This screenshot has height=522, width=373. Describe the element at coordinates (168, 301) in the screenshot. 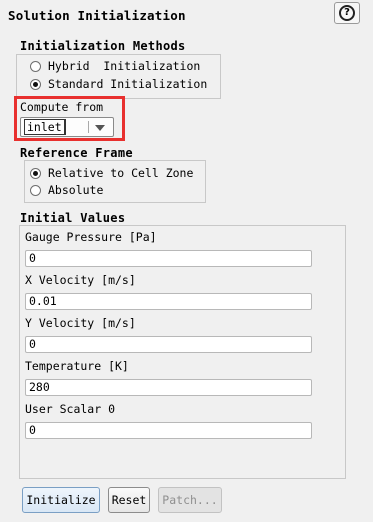

I see `x-velocity-input: 0.01` at that location.